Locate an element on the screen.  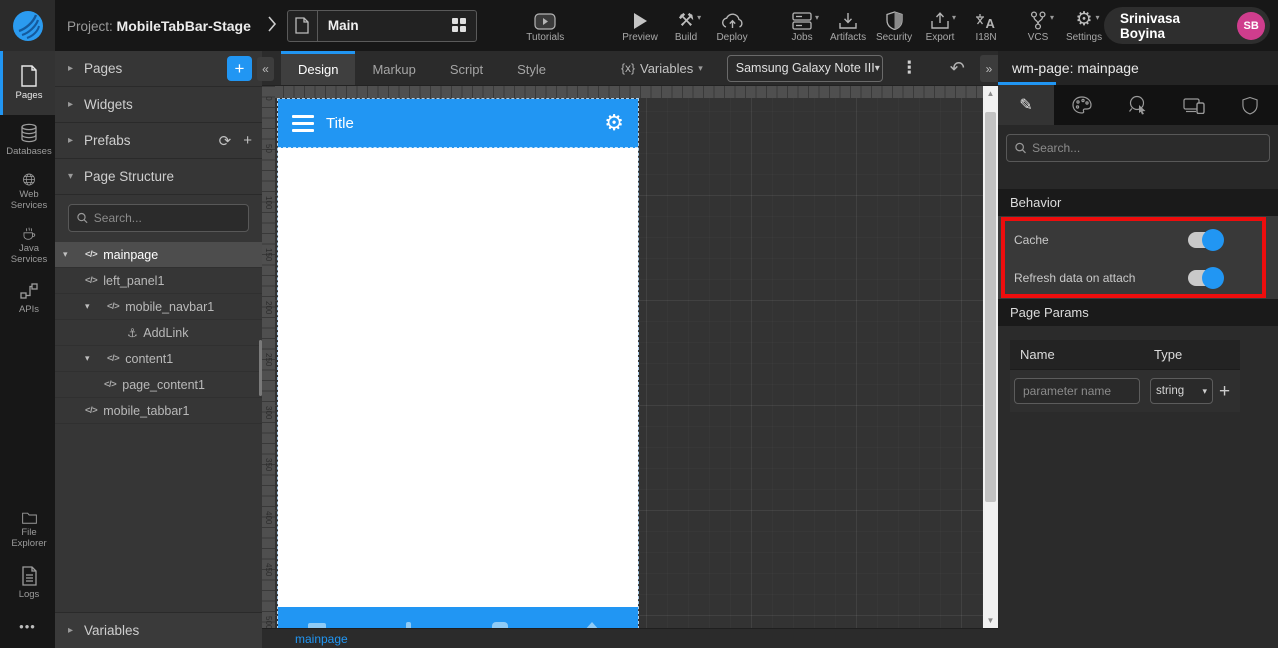
vcs-button: ▾ VCS is located at coordinates (1038, 25).